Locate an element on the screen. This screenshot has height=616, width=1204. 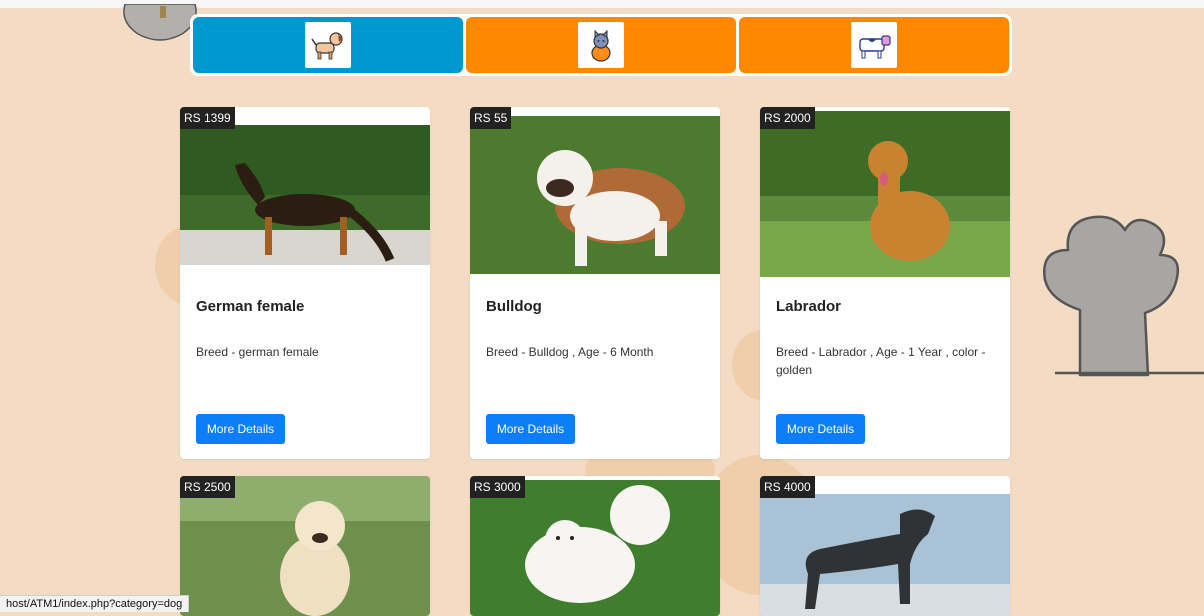
great-dane-photo is located at coordinates (885, 555).